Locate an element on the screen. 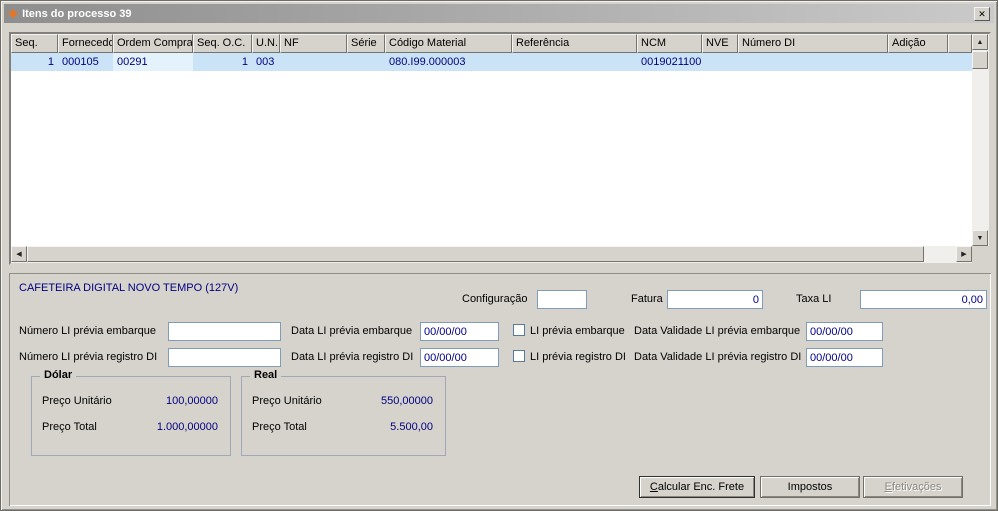  numero-li-registro-label: Número LI prévia registro DI is located at coordinates (88, 357).